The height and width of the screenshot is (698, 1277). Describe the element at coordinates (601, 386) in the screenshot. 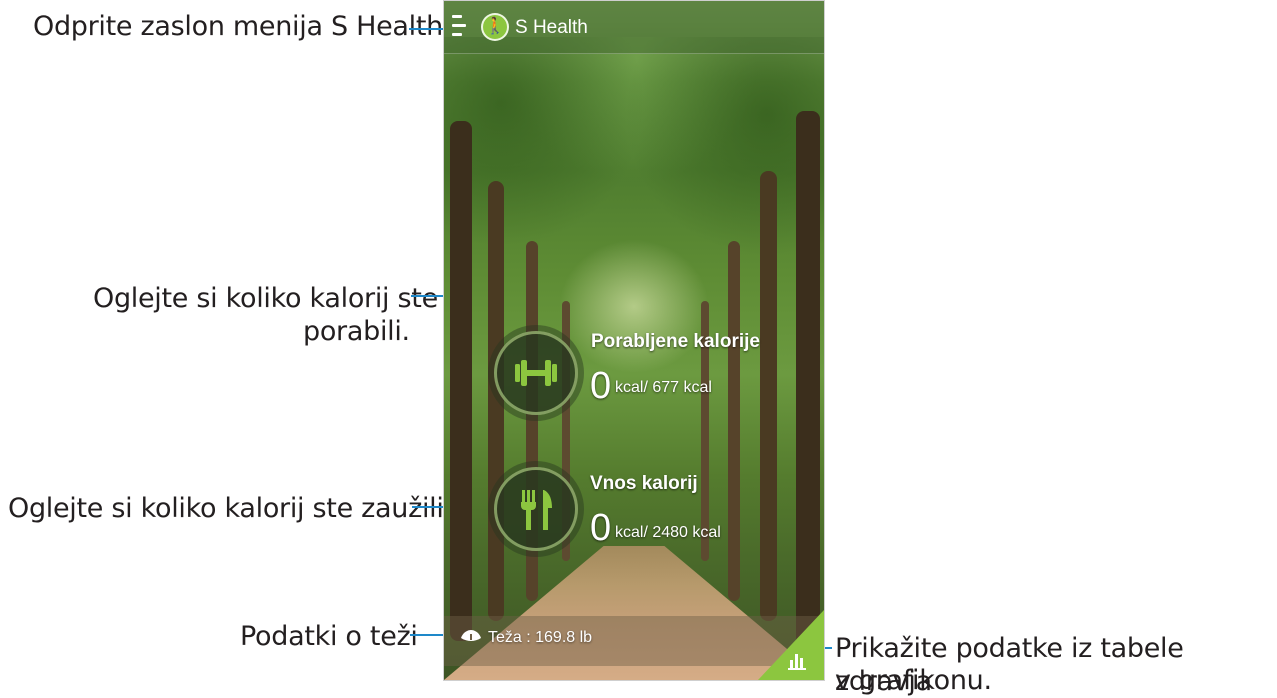

I see `calories-burned-value: 0` at that location.